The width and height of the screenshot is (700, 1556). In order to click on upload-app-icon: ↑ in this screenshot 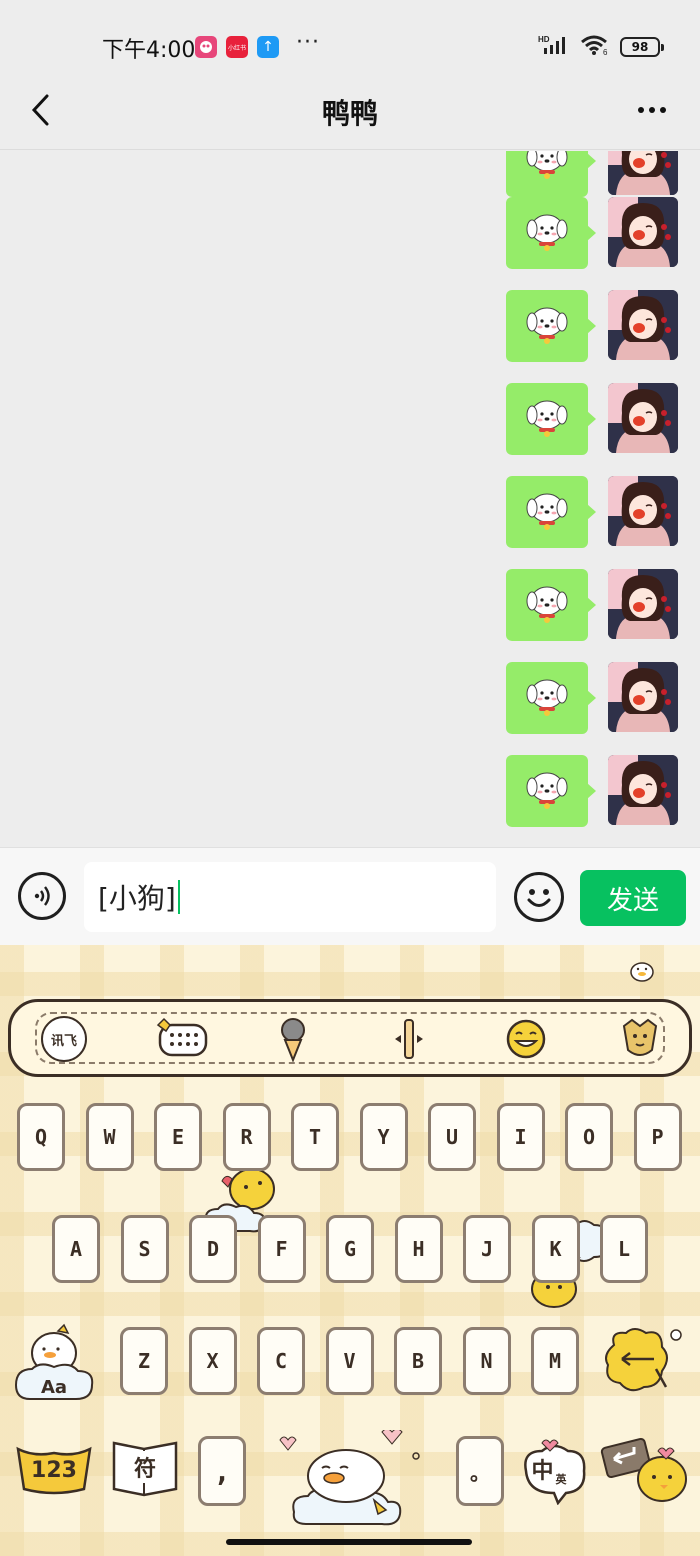, I will do `click(268, 47)`.